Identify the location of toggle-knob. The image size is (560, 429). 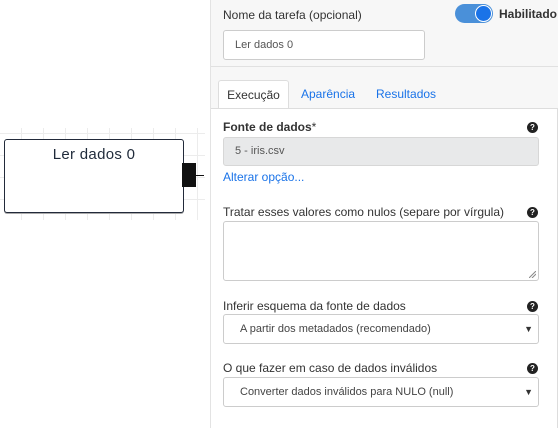
(483, 13).